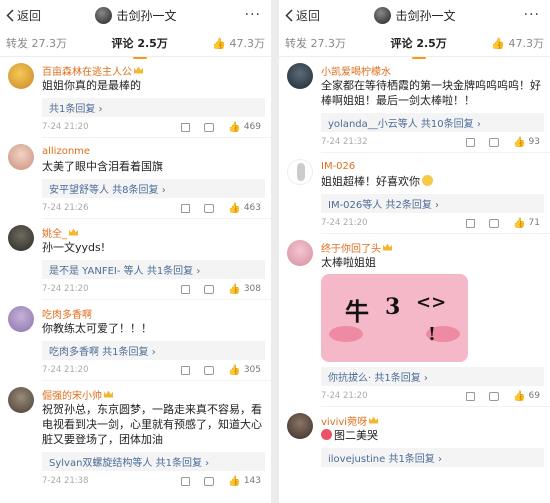  I want to click on timestamp: 7-24 21:38, so click(65, 481).